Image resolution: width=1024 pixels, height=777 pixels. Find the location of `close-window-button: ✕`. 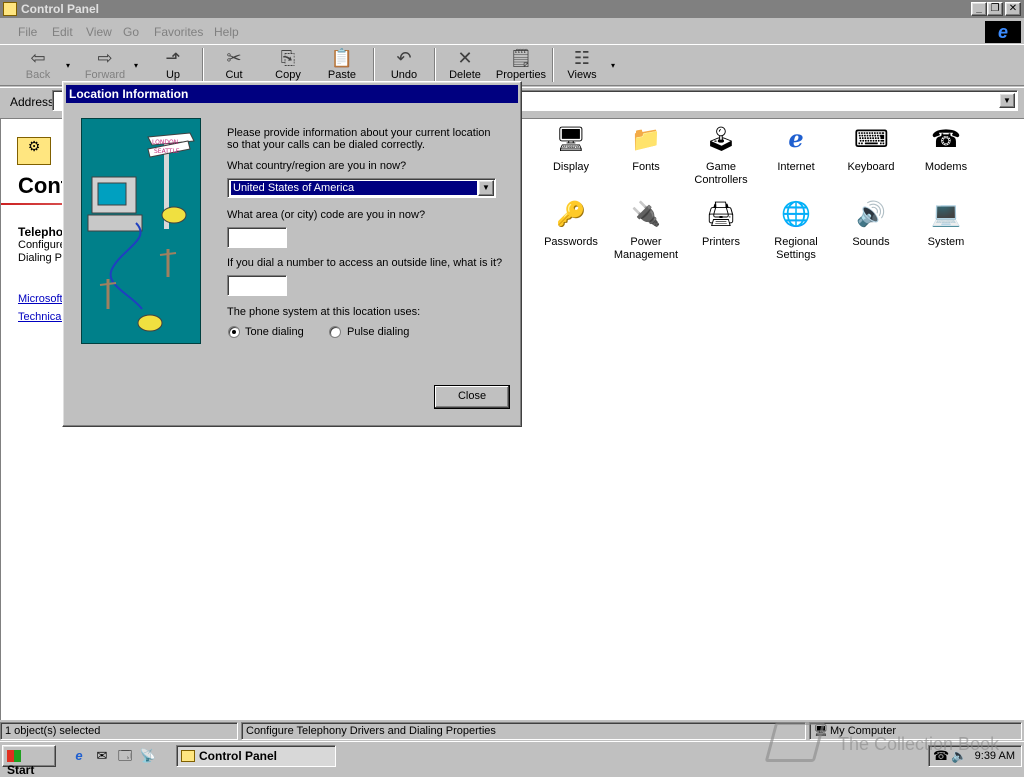

close-window-button: ✕ is located at coordinates (1013, 9).